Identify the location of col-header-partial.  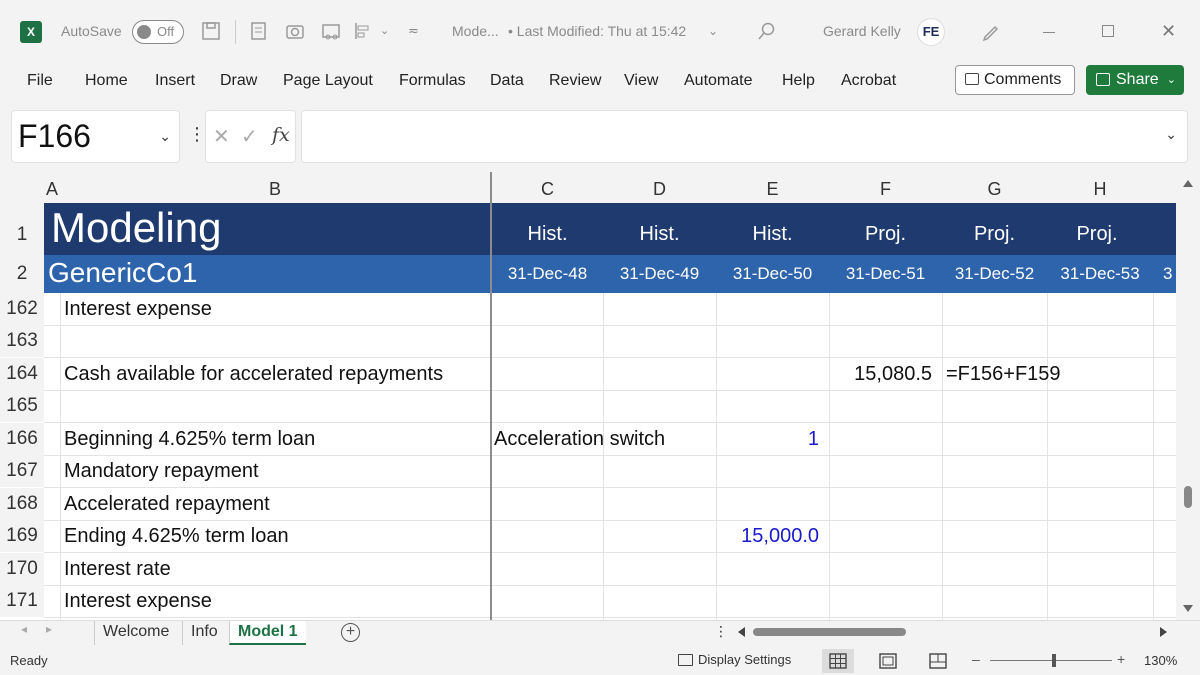
(1164, 188).